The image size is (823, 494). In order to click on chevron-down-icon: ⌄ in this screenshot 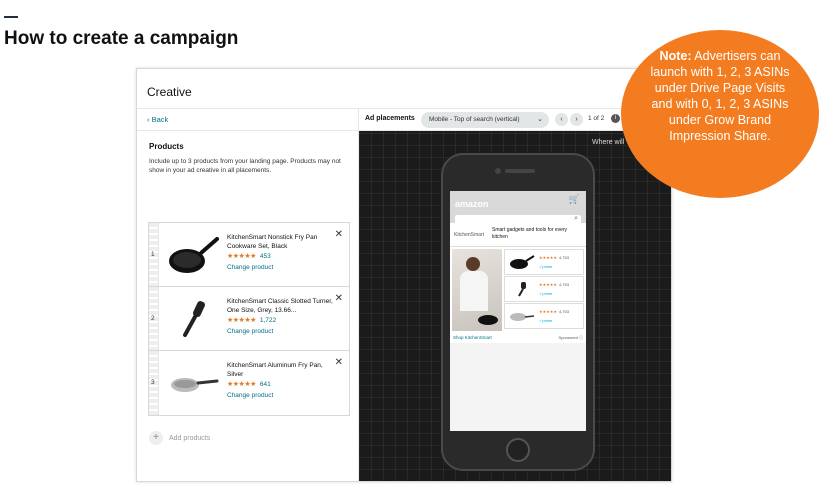, I will do `click(540, 119)`.